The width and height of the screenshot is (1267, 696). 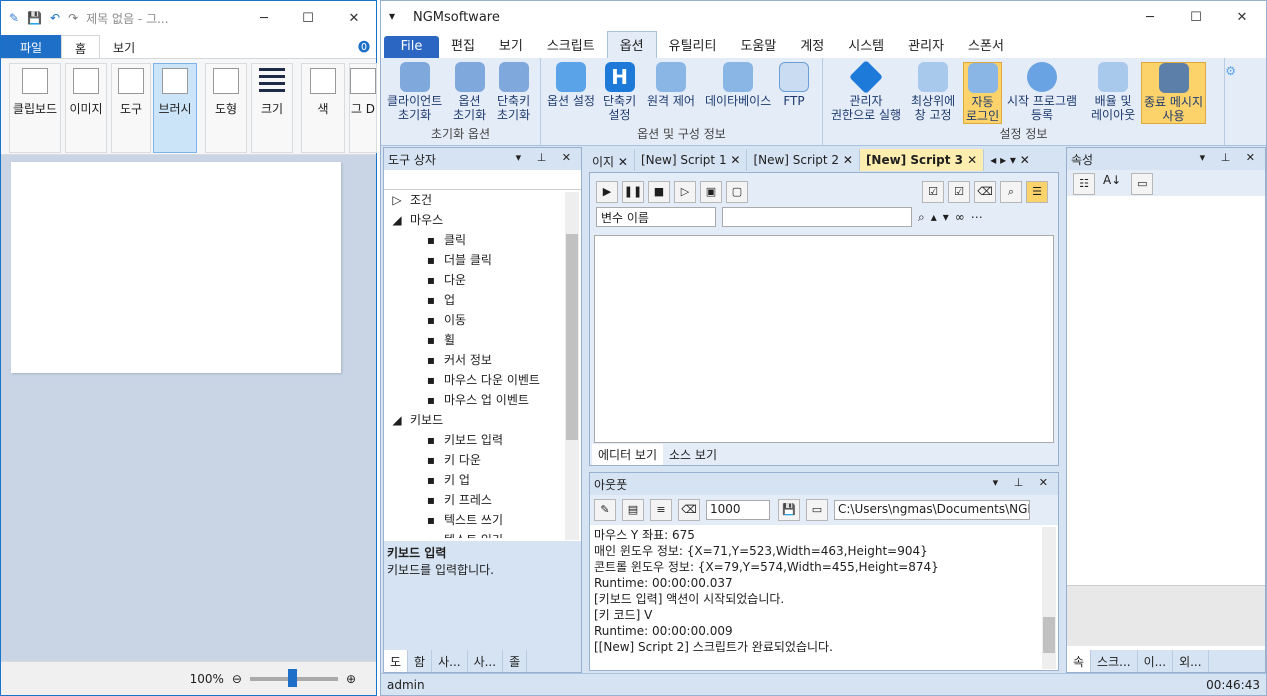 I want to click on brush-group: 브러시, so click(x=175, y=108).